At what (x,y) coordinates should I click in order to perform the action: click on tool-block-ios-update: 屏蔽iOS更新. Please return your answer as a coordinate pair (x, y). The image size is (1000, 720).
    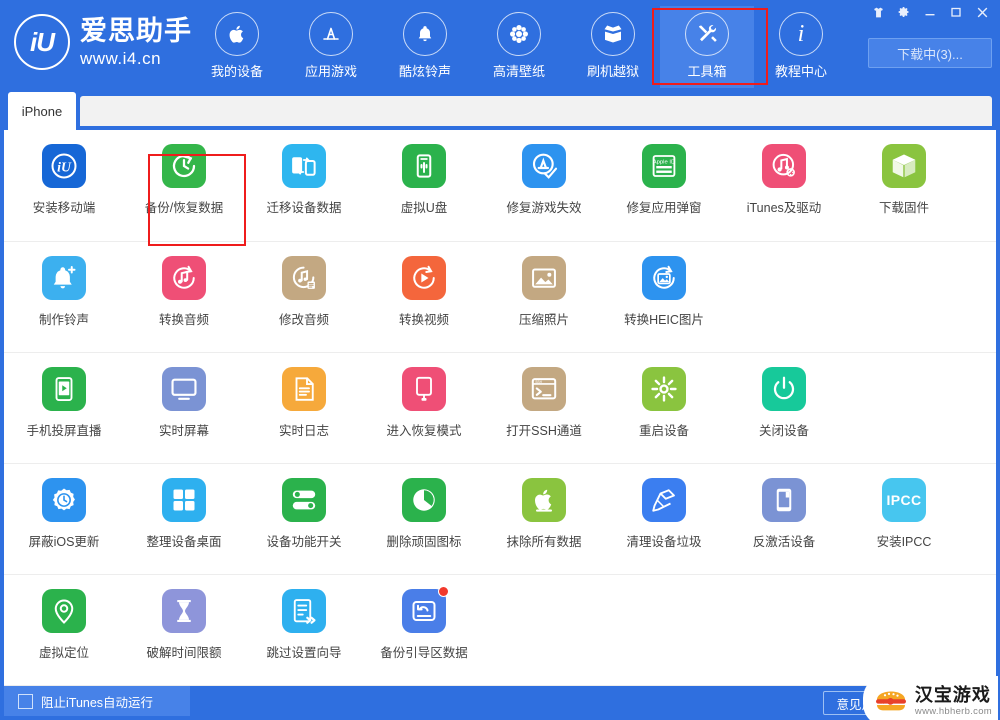
    Looking at the image, I should click on (64, 519).